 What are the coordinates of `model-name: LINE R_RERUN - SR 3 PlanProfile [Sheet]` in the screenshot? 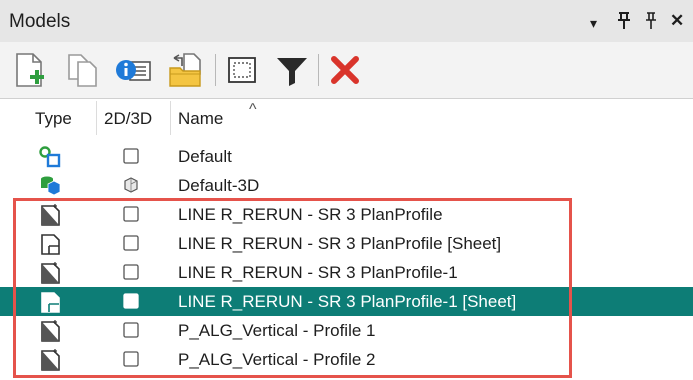 It's located at (340, 243).